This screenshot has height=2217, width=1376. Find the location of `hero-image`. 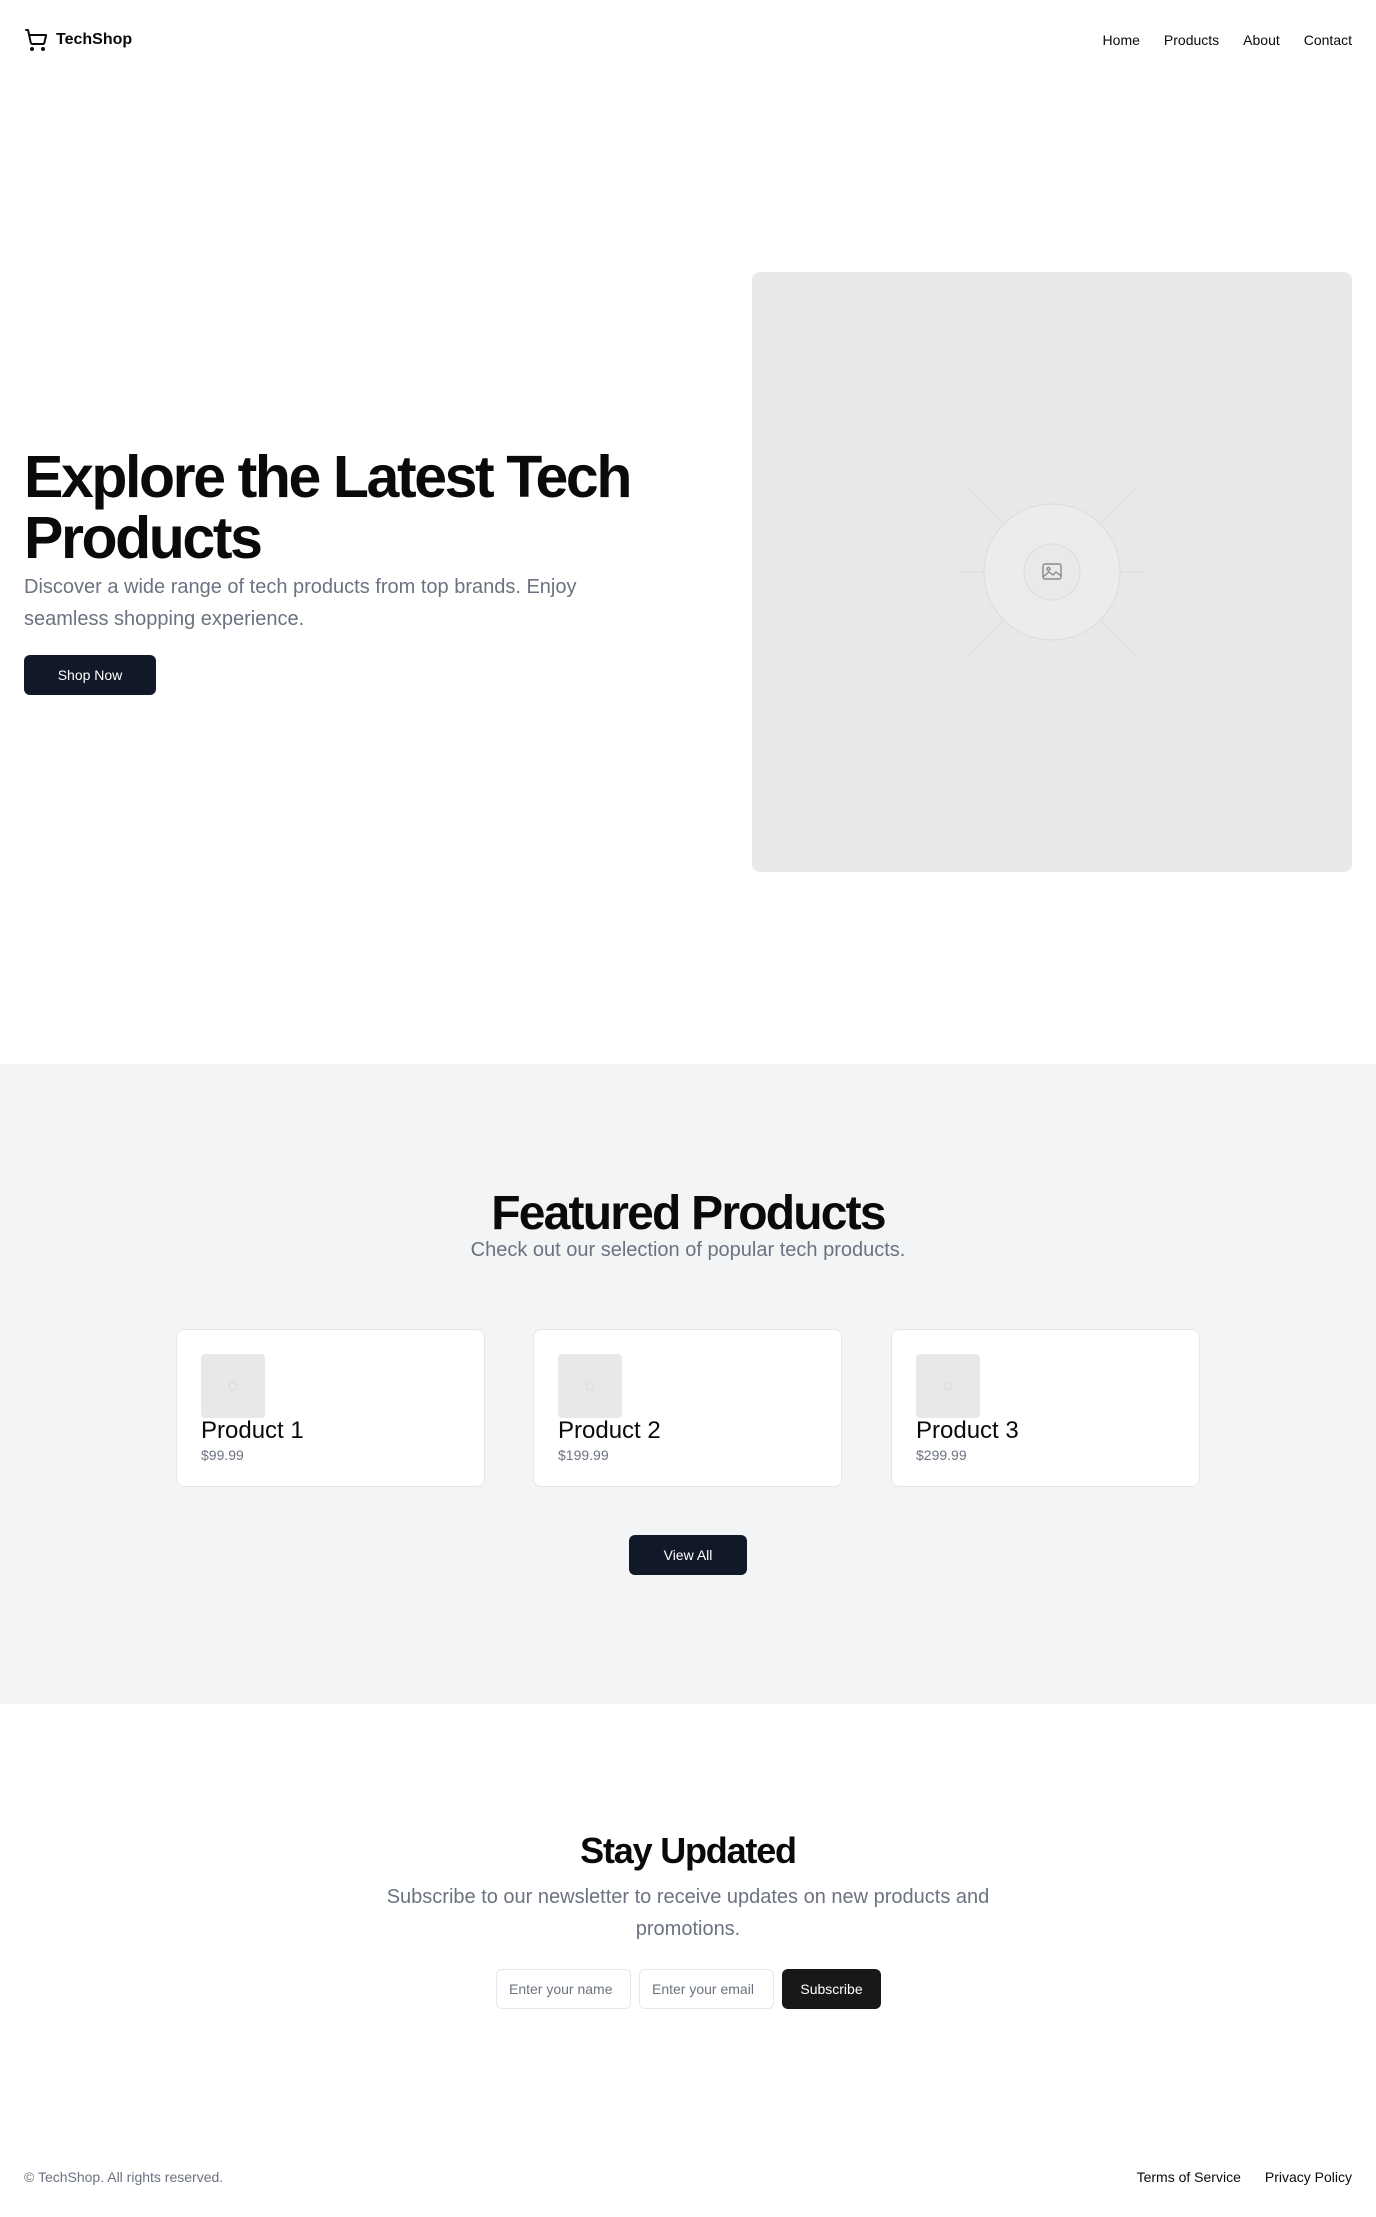

hero-image is located at coordinates (1052, 572).